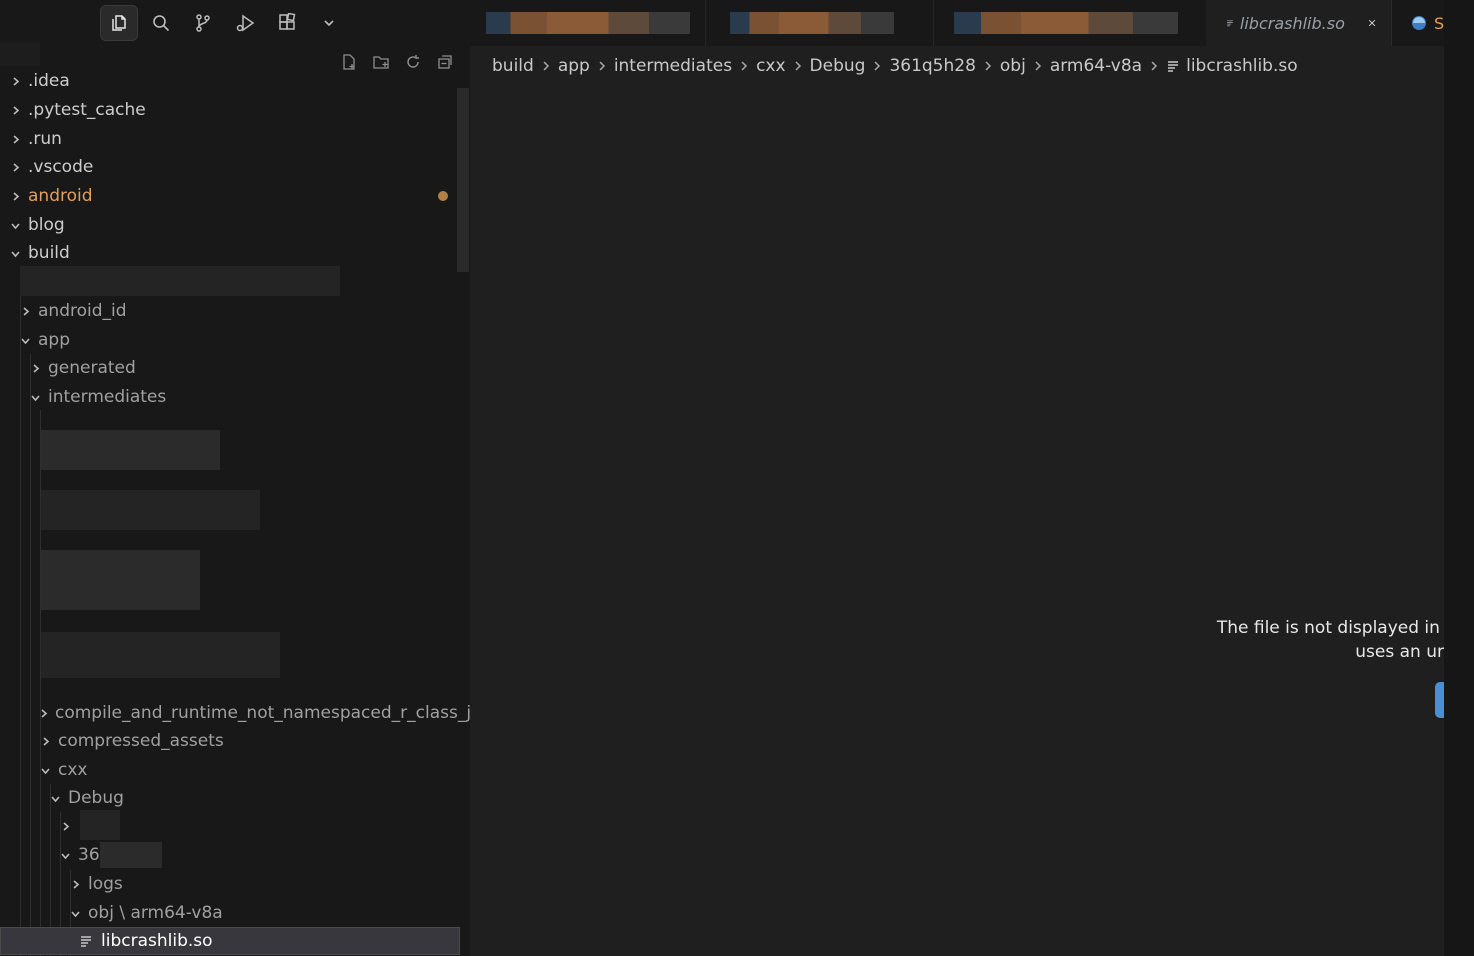 This screenshot has height=956, width=1474. What do you see at coordinates (230, 139) in the screenshot?
I see `tree-item: .run` at bounding box center [230, 139].